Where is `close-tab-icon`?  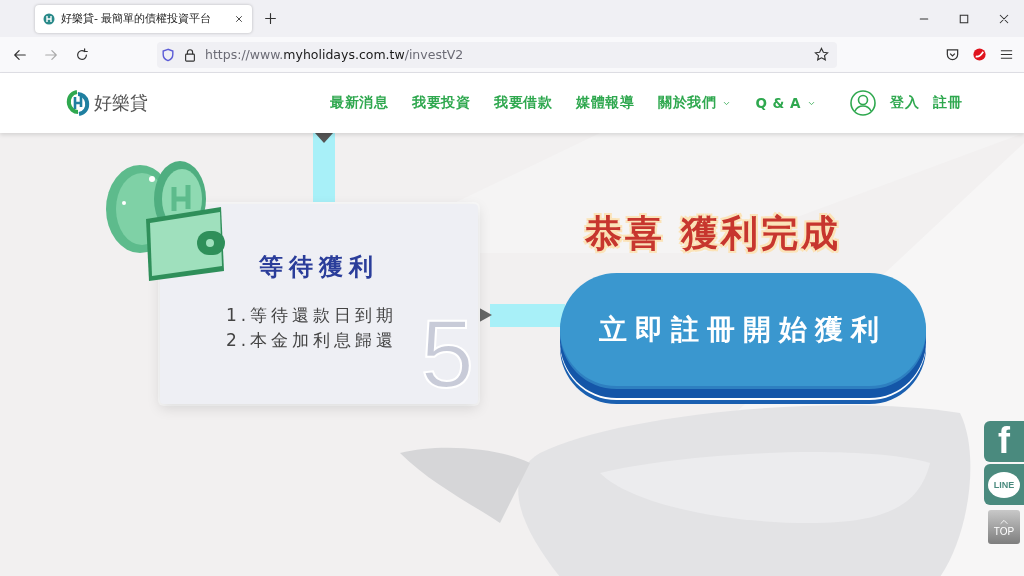 close-tab-icon is located at coordinates (239, 18).